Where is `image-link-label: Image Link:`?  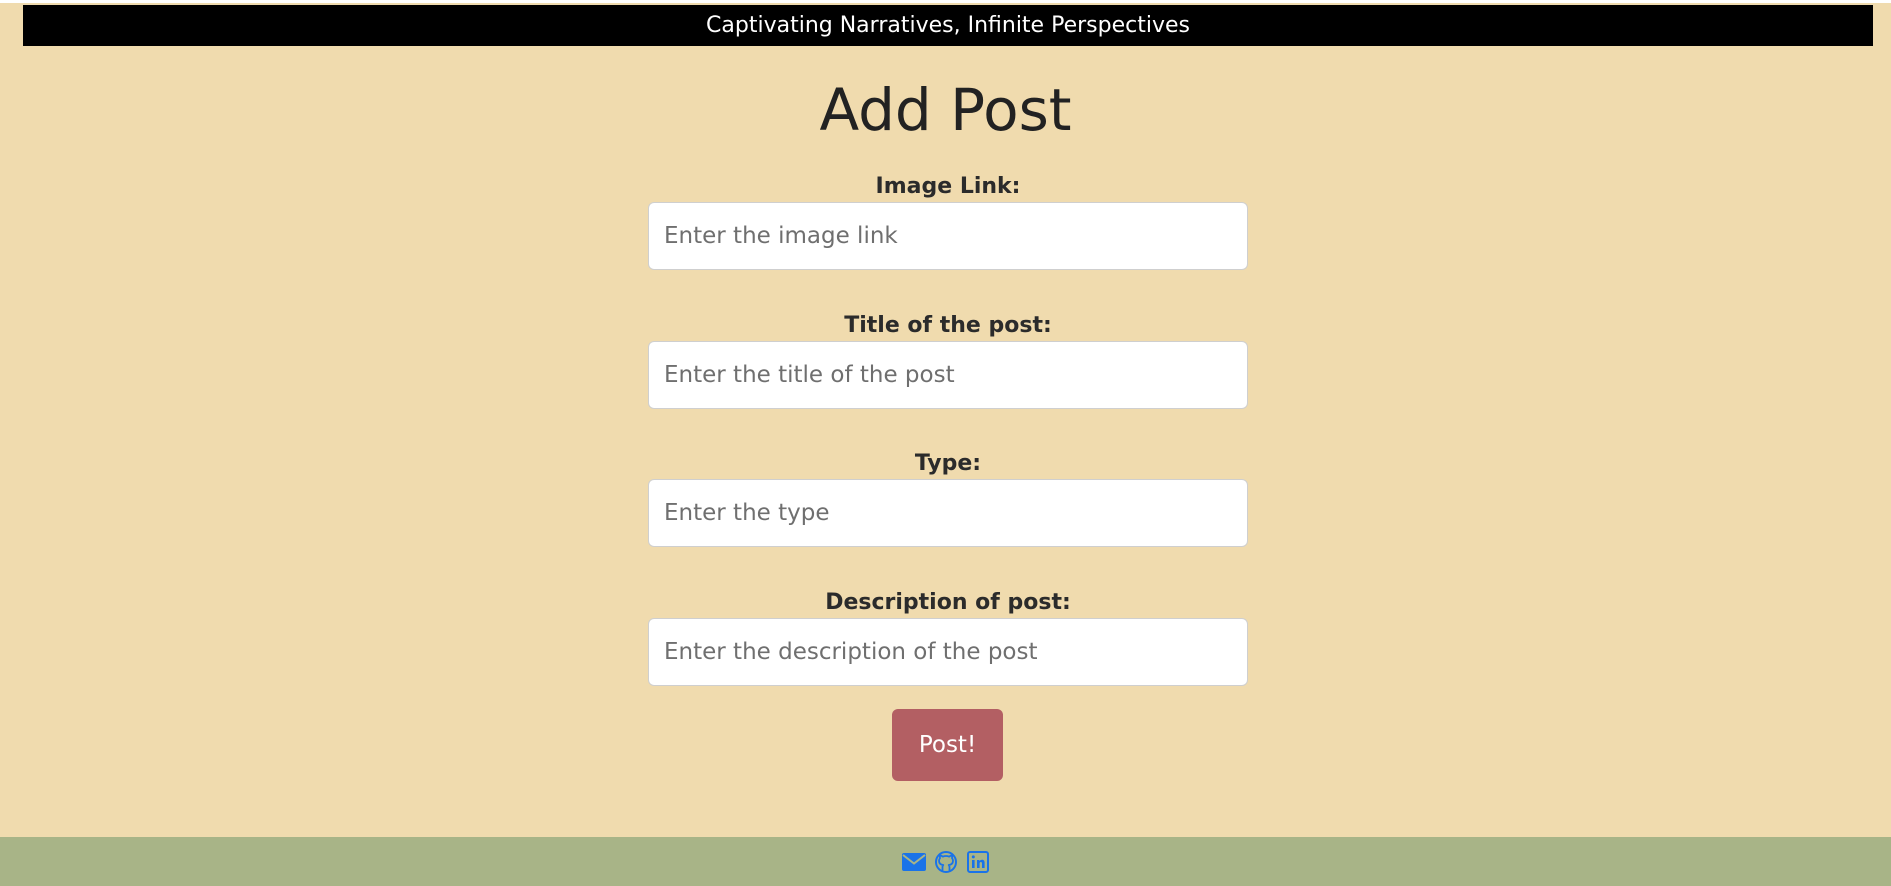
image-link-label: Image Link: is located at coordinates (948, 186).